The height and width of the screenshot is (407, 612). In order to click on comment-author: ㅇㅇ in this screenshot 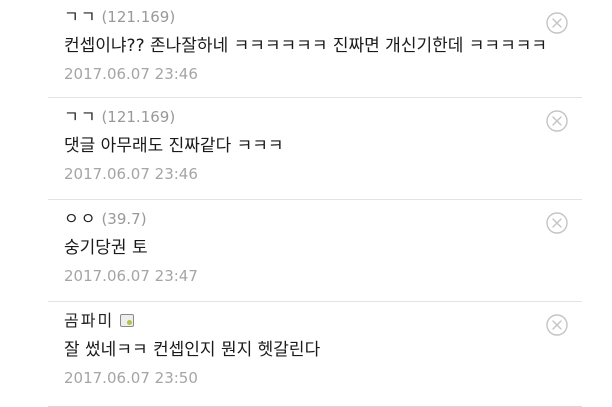, I will do `click(80, 218)`.